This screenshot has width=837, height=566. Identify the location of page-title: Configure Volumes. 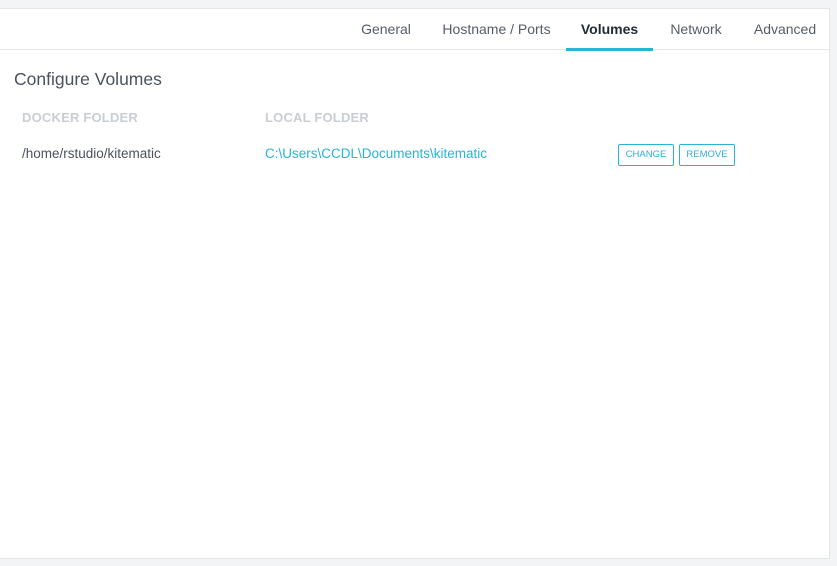
(88, 79).